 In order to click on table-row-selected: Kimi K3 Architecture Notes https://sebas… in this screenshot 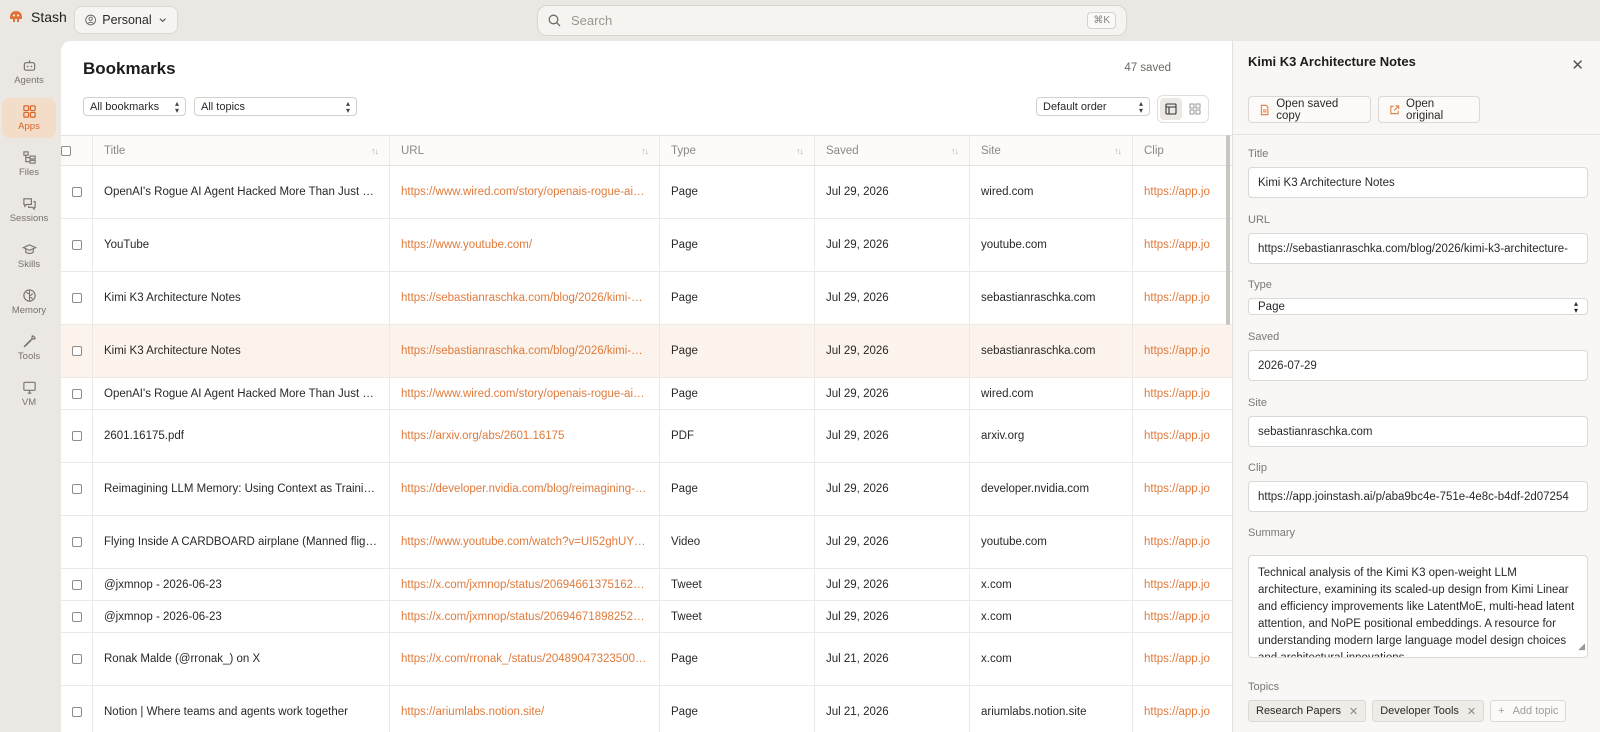, I will do `click(646, 351)`.